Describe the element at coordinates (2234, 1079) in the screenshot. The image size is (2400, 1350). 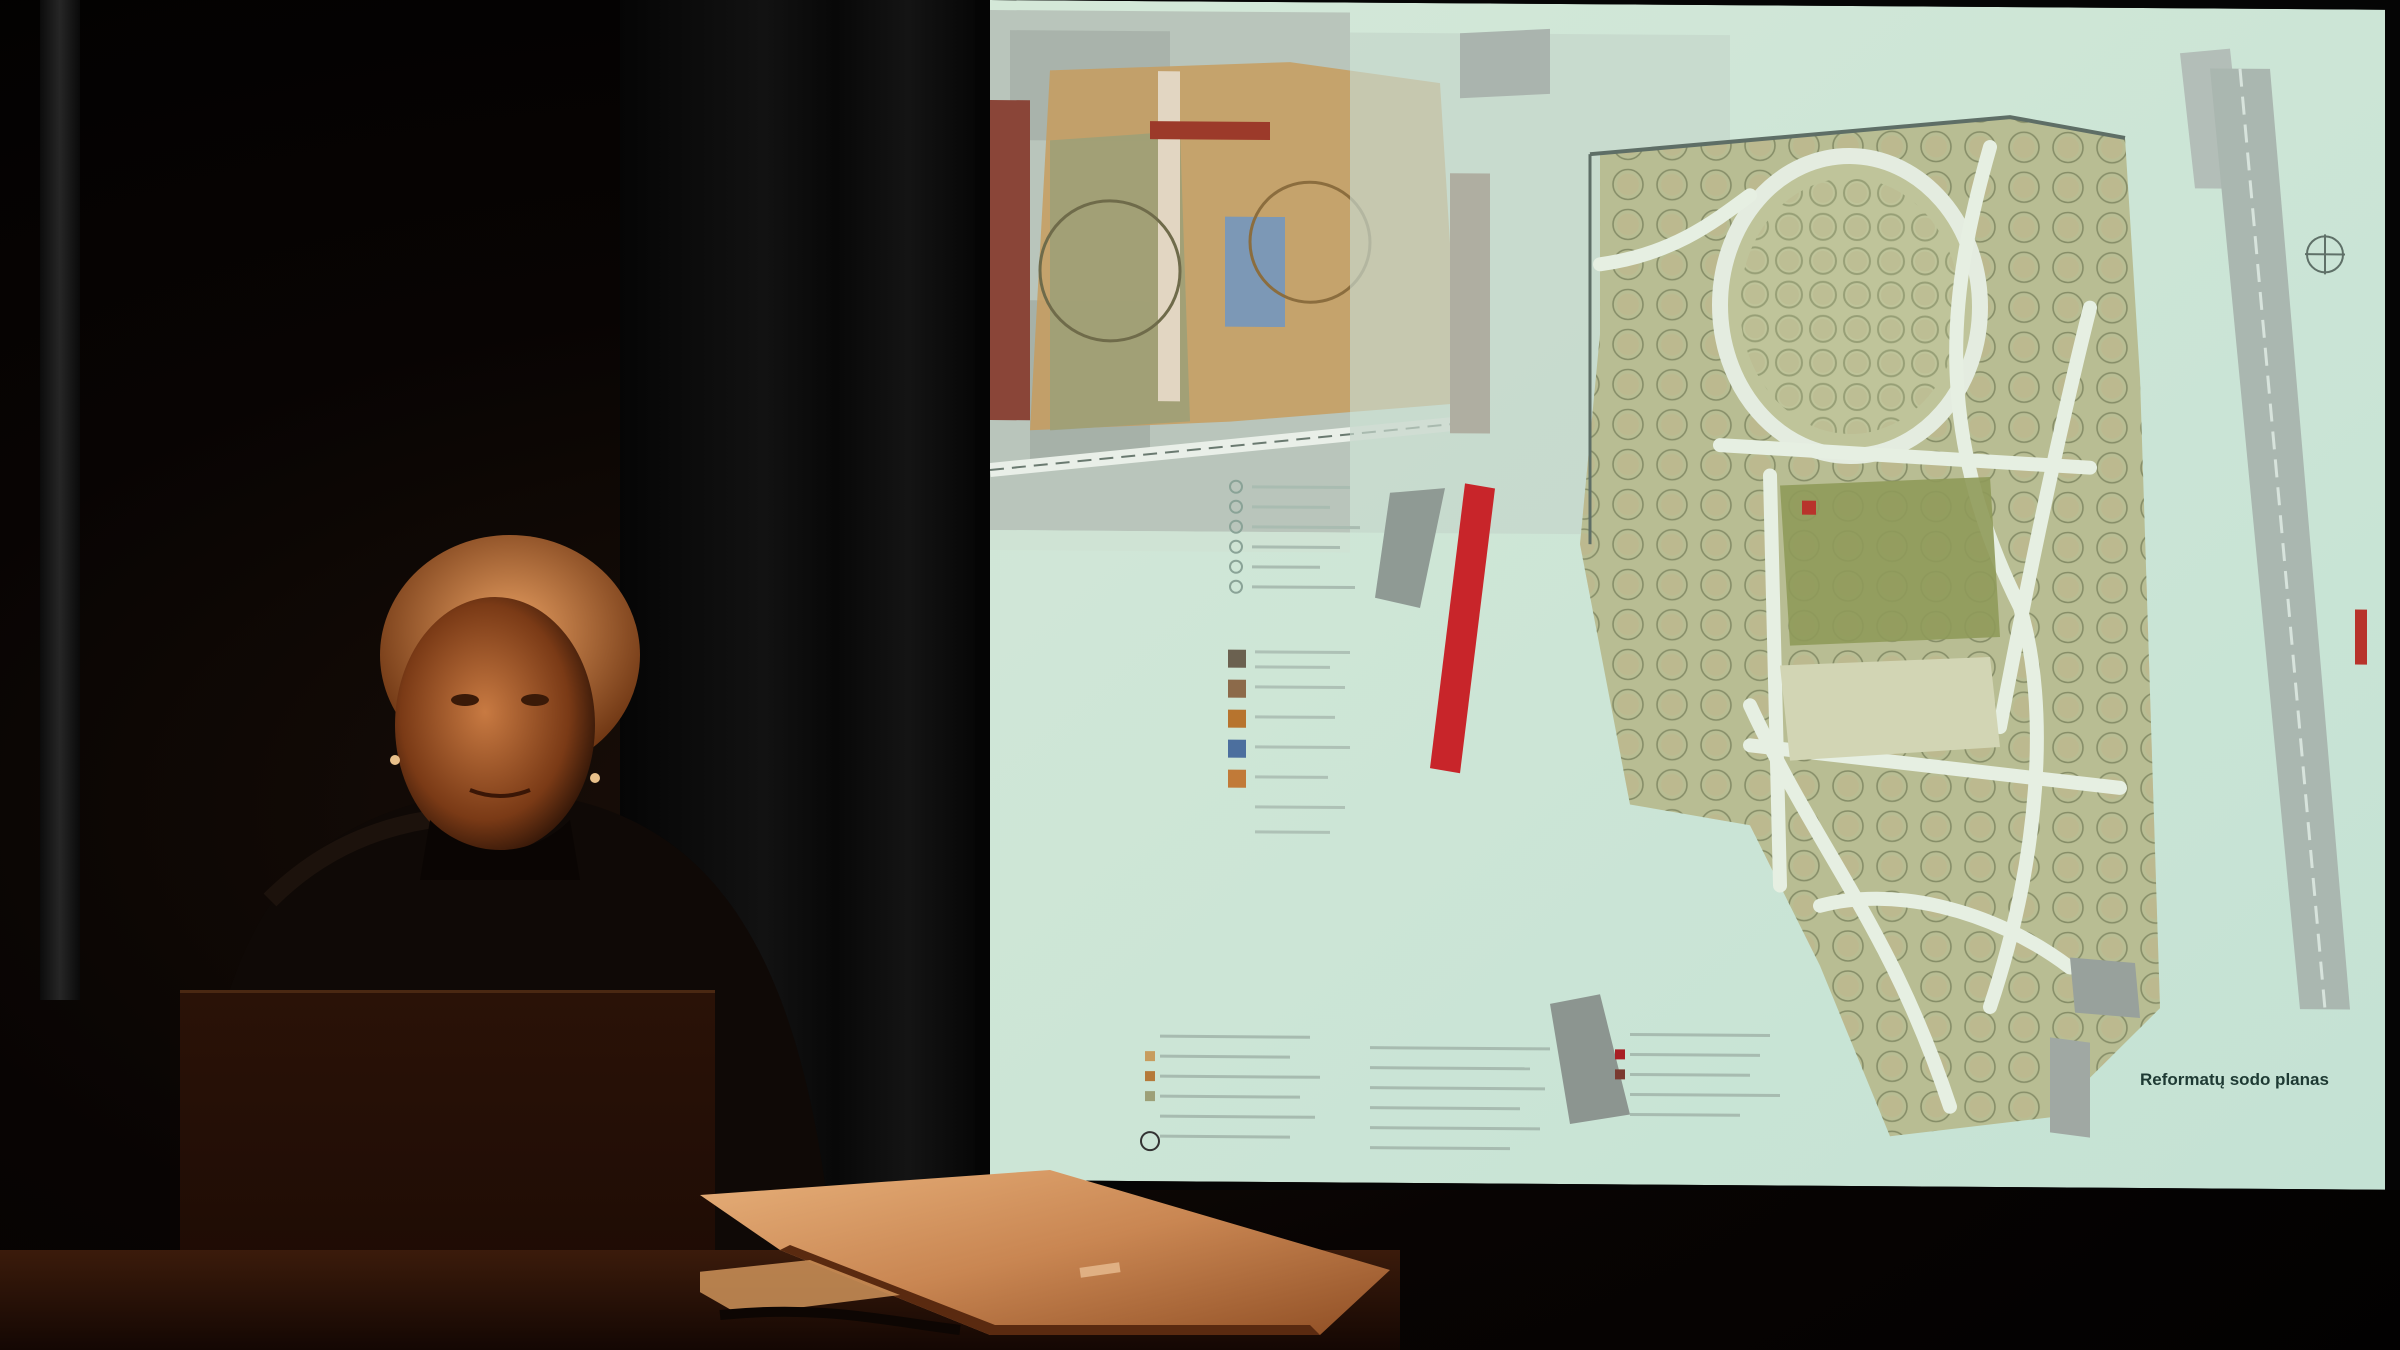
I see `plan-caption: Reformatų sodo planas` at that location.